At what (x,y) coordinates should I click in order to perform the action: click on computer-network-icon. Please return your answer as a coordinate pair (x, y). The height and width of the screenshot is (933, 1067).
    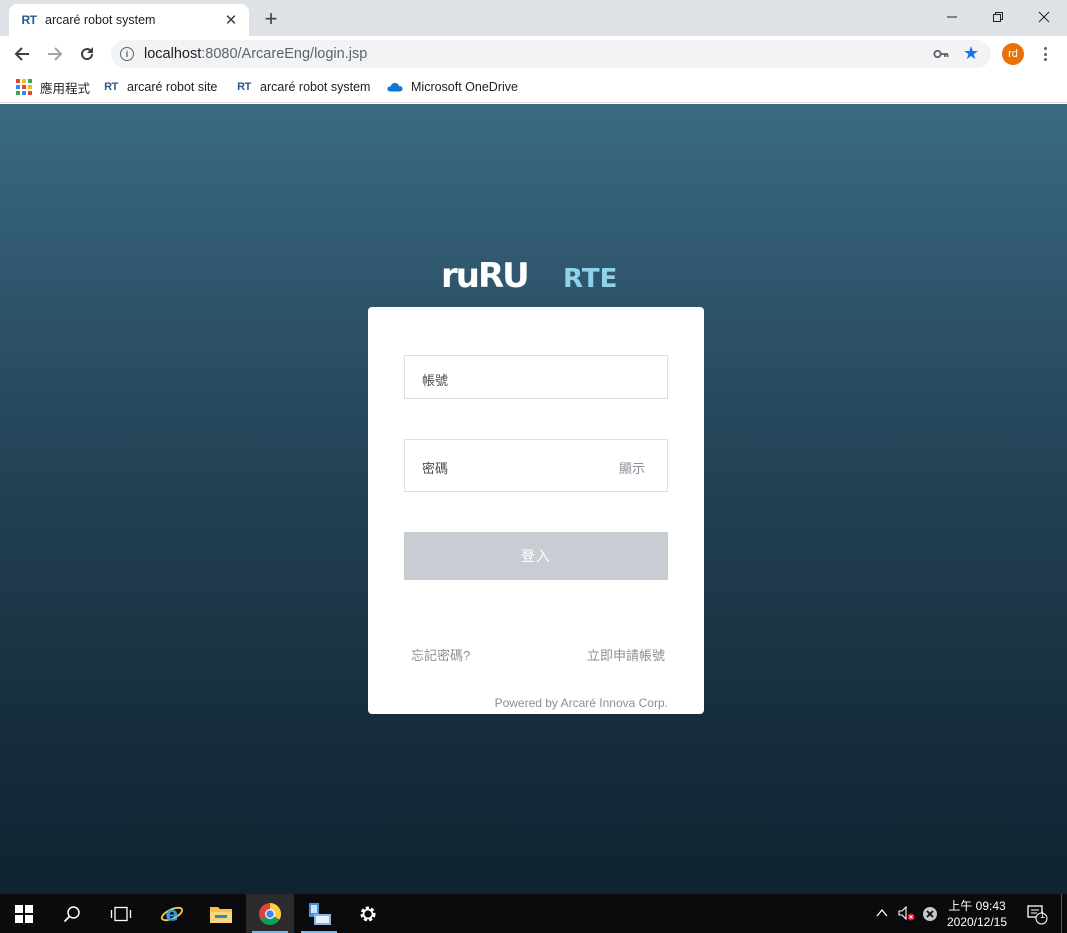
    Looking at the image, I should click on (320, 913).